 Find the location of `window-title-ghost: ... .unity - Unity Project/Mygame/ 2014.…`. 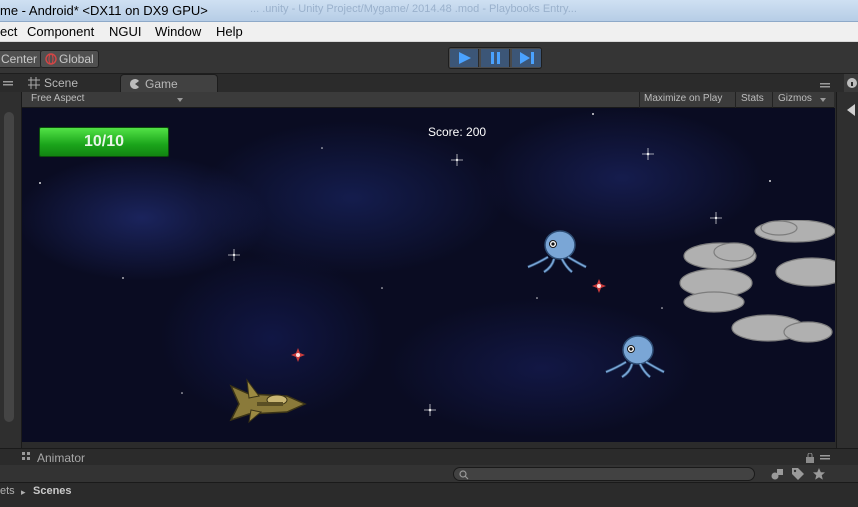

window-title-ghost: ... .unity - Unity Project/Mygame/ 2014.… is located at coordinates (413, 9).